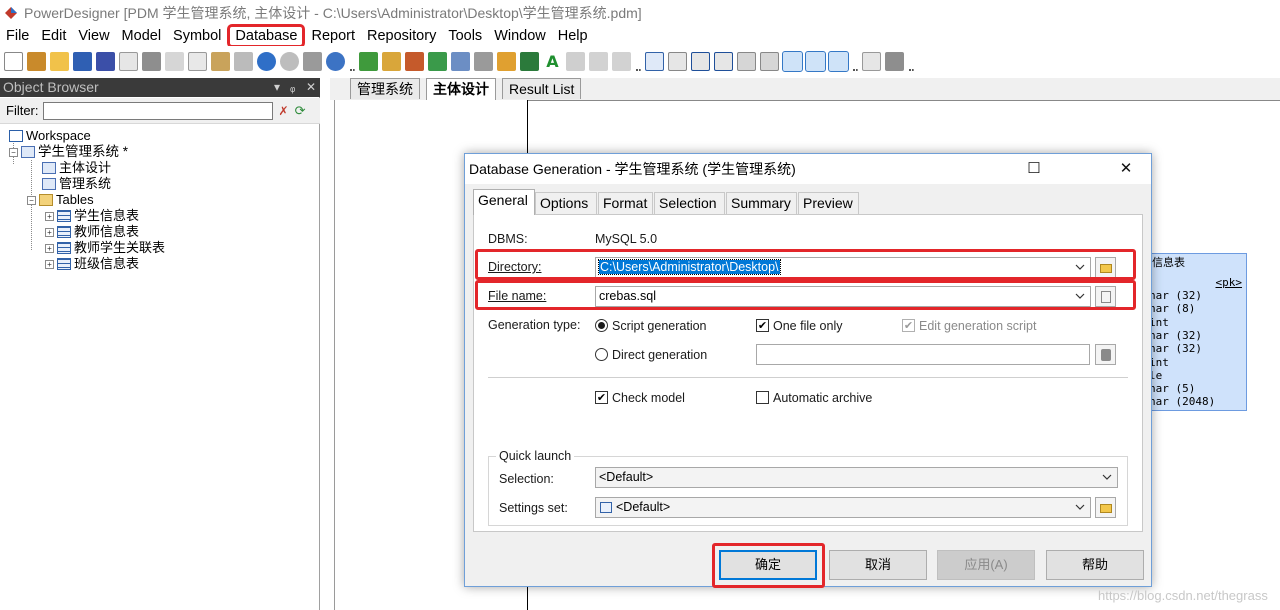 The height and width of the screenshot is (610, 1280). Describe the element at coordinates (36, 61) in the screenshot. I see `new-model-icon` at that location.